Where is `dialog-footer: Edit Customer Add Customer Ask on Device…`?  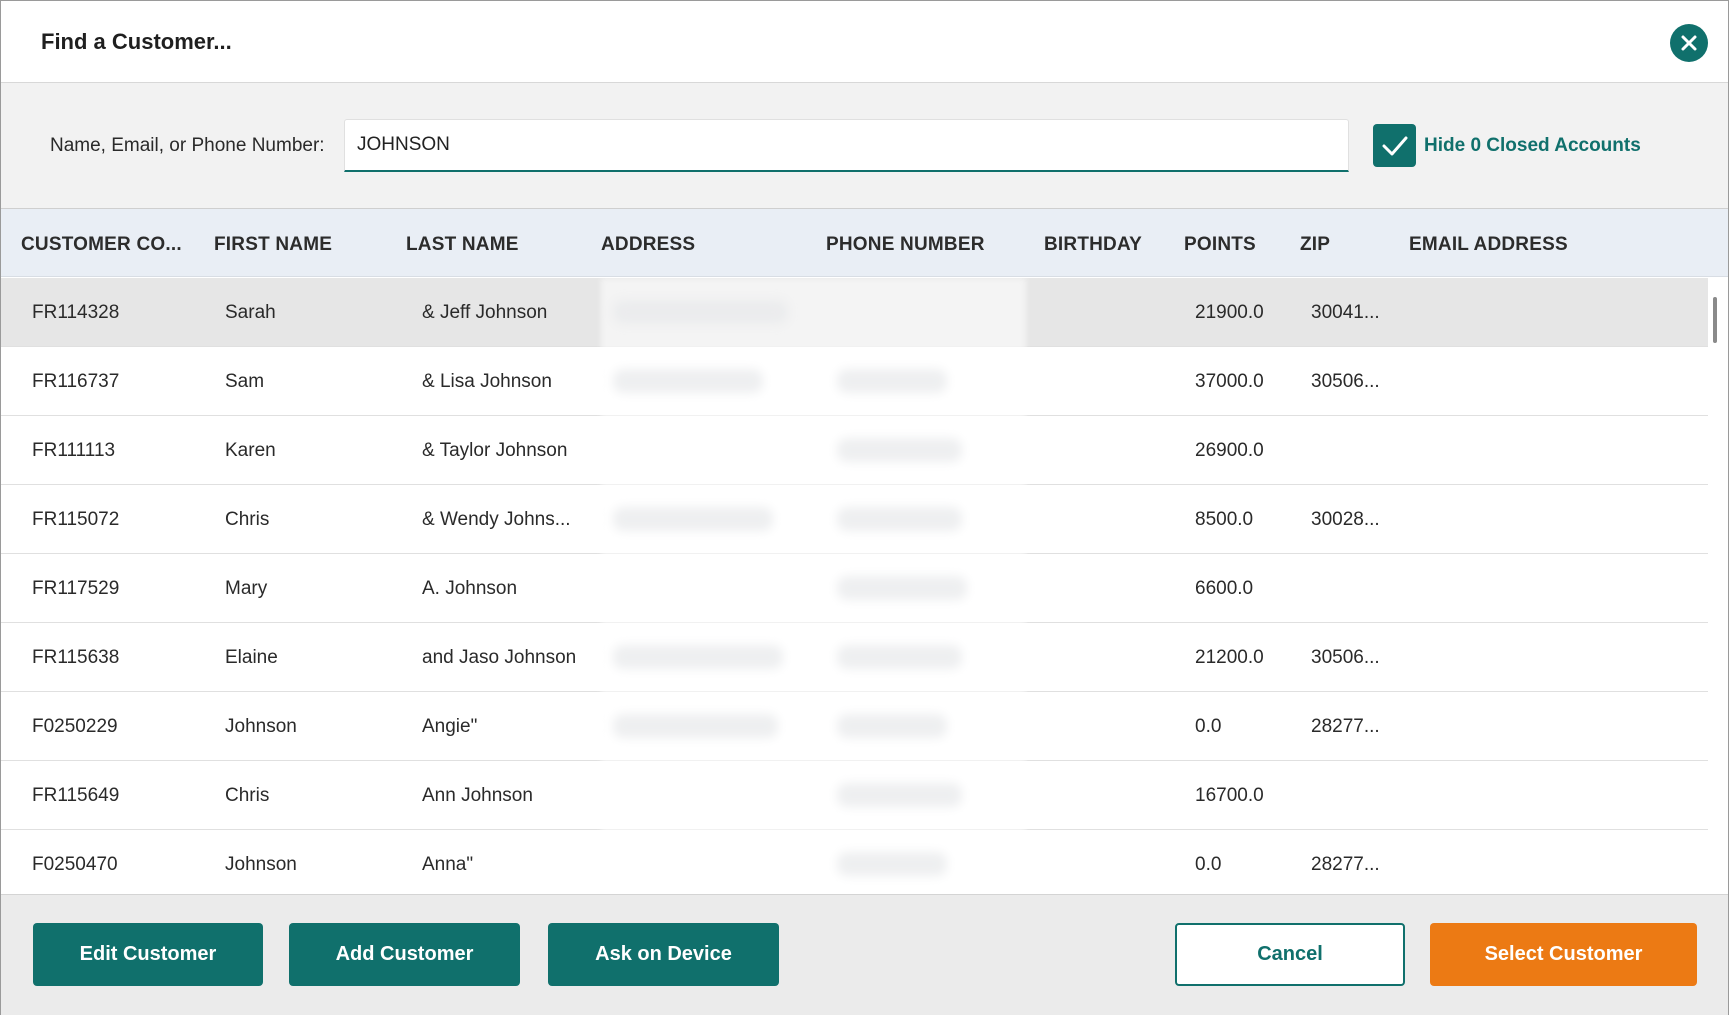
dialog-footer: Edit Customer Add Customer Ask on Device… is located at coordinates (864, 954).